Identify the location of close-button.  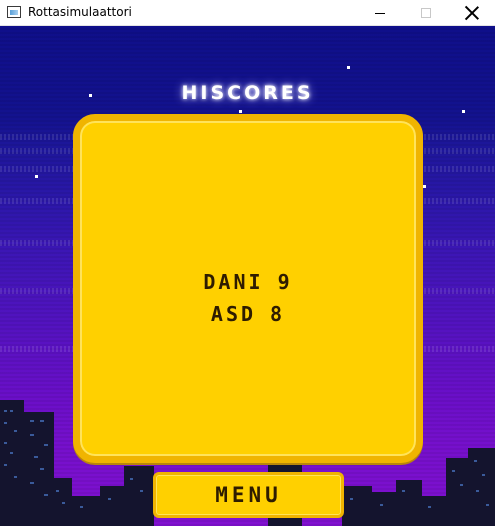
(472, 13).